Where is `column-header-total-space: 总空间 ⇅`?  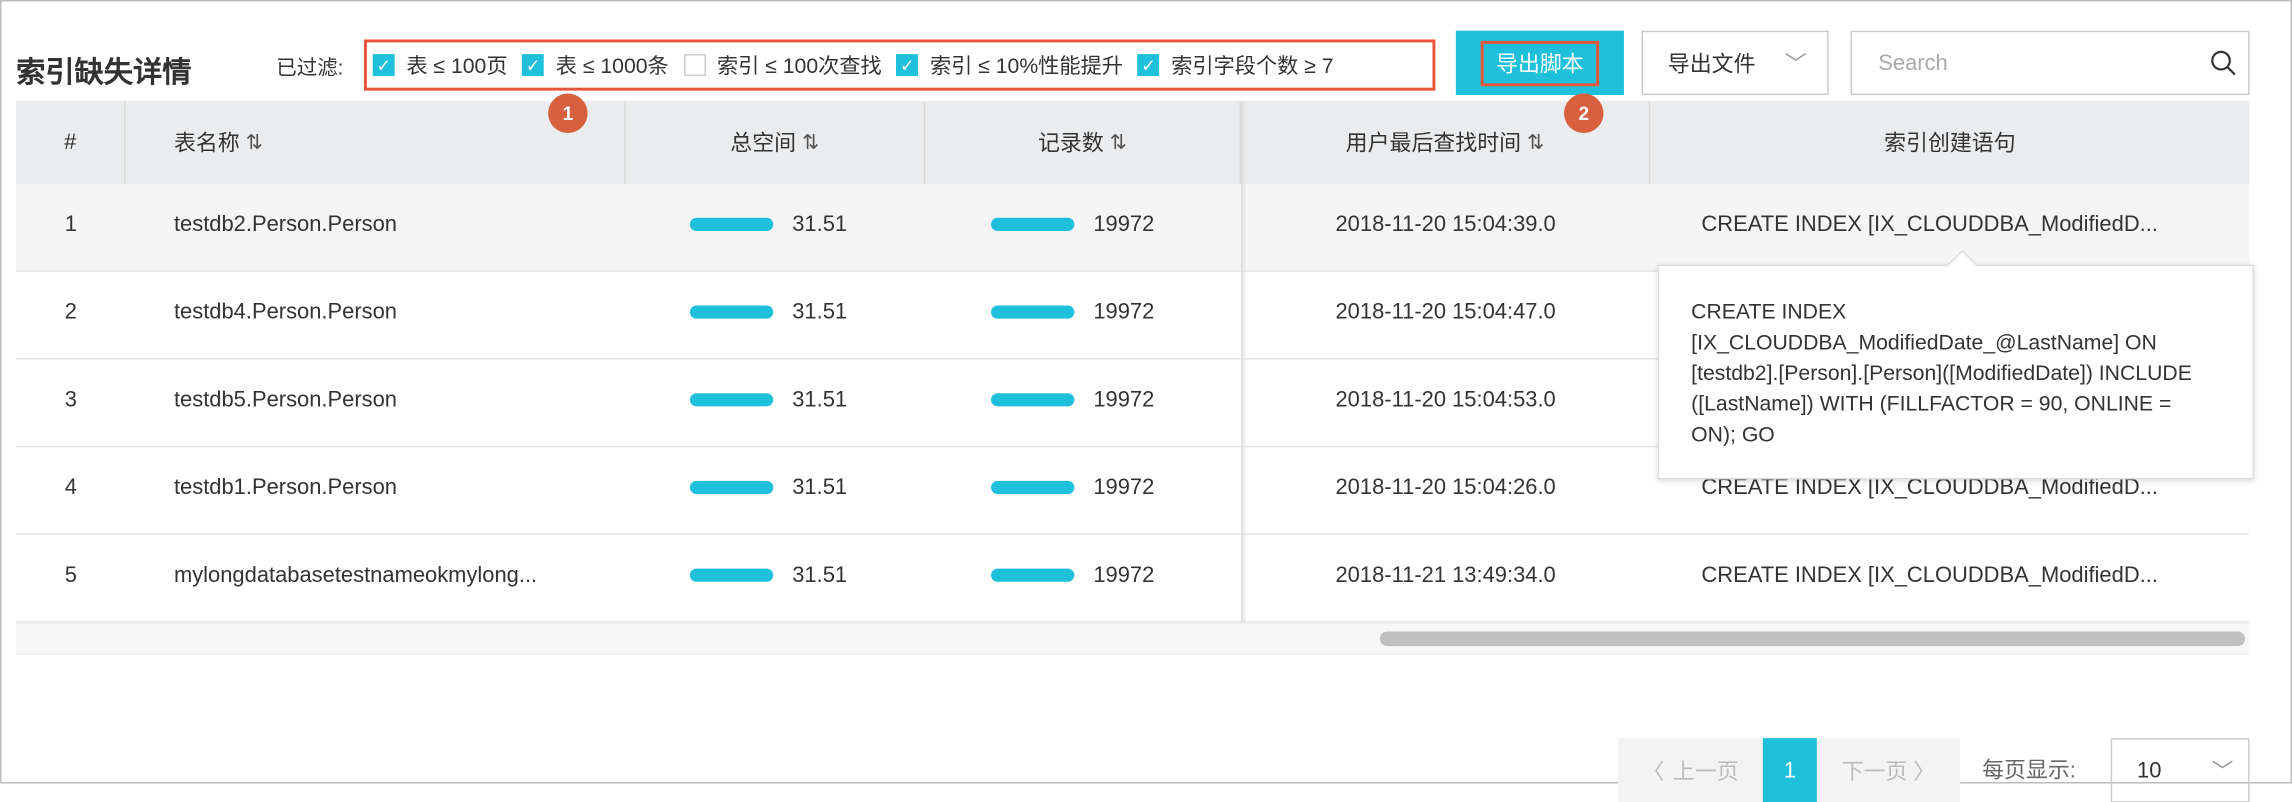 column-header-total-space: 总空间 ⇅ is located at coordinates (775, 142).